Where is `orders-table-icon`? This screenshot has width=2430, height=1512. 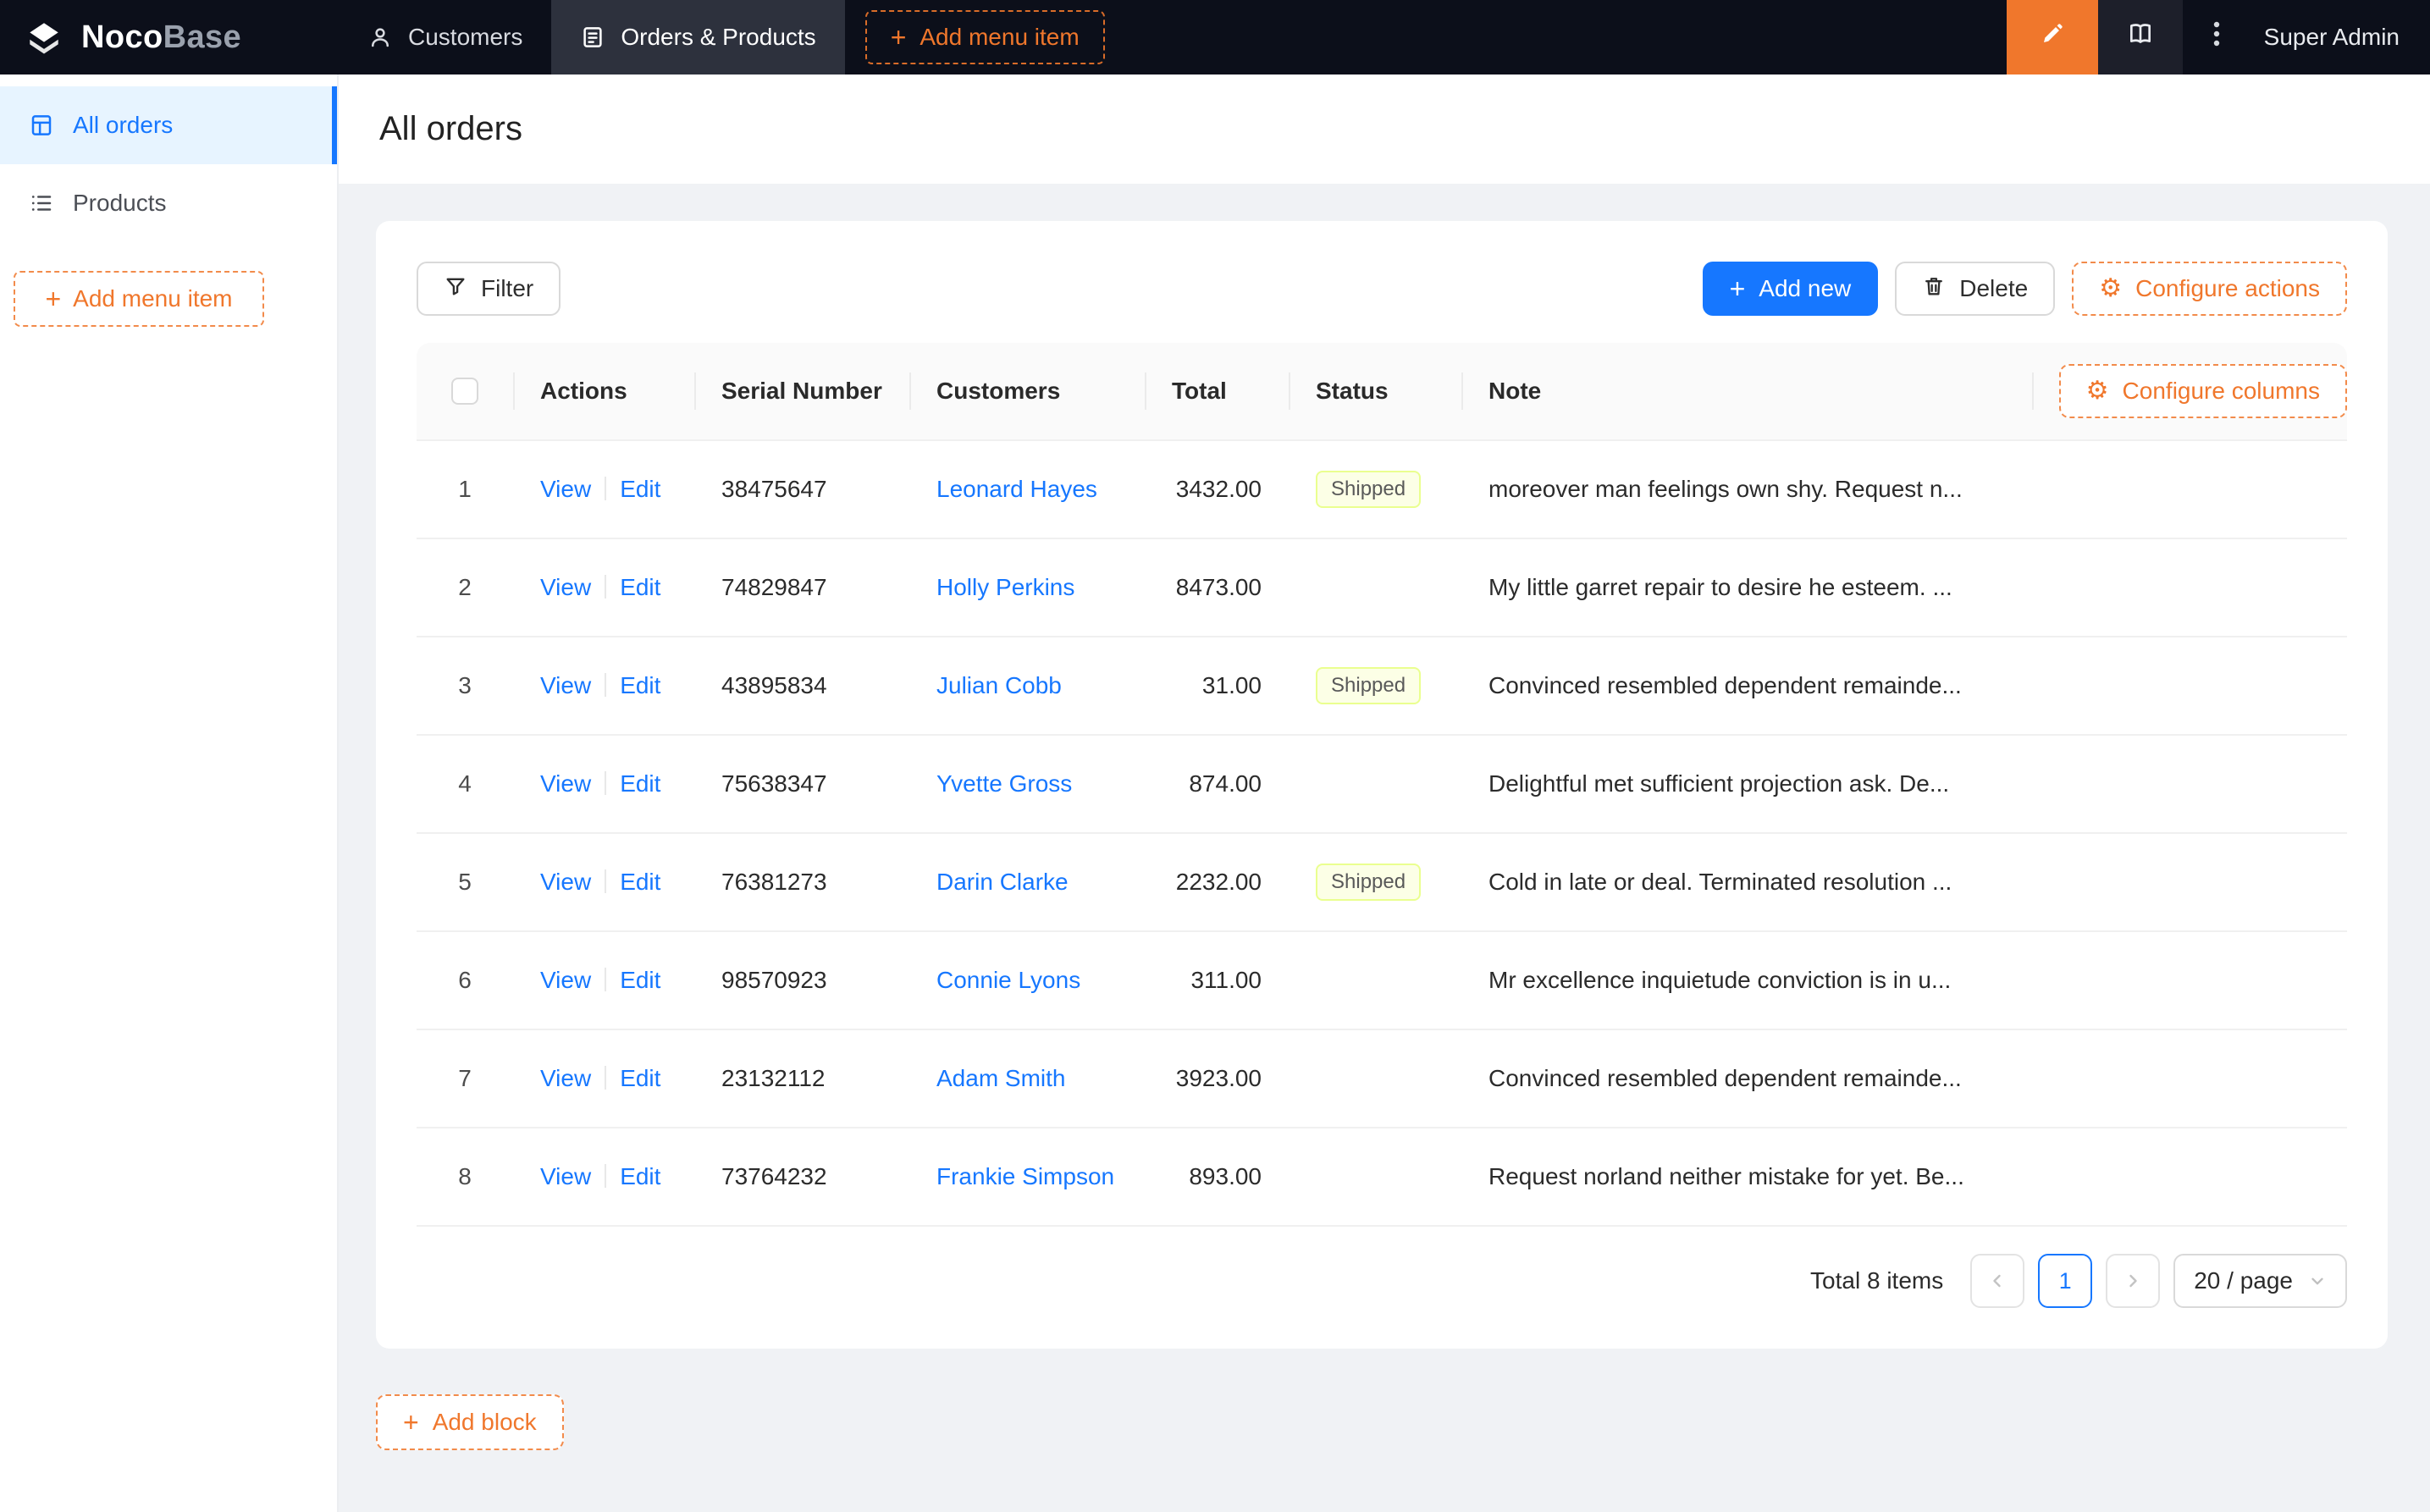 orders-table-icon is located at coordinates (42, 125).